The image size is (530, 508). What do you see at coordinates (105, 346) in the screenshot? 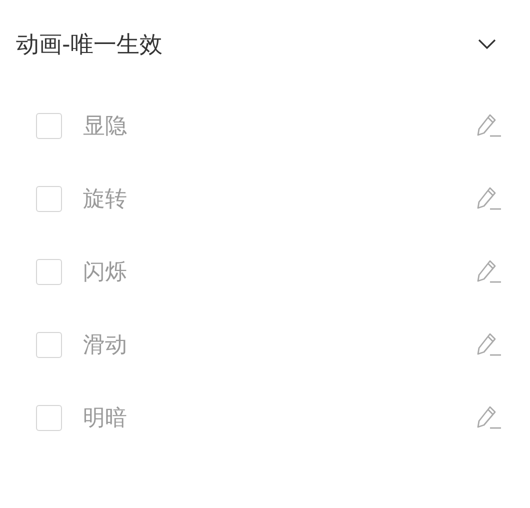
I see `item-label: 滑动` at bounding box center [105, 346].